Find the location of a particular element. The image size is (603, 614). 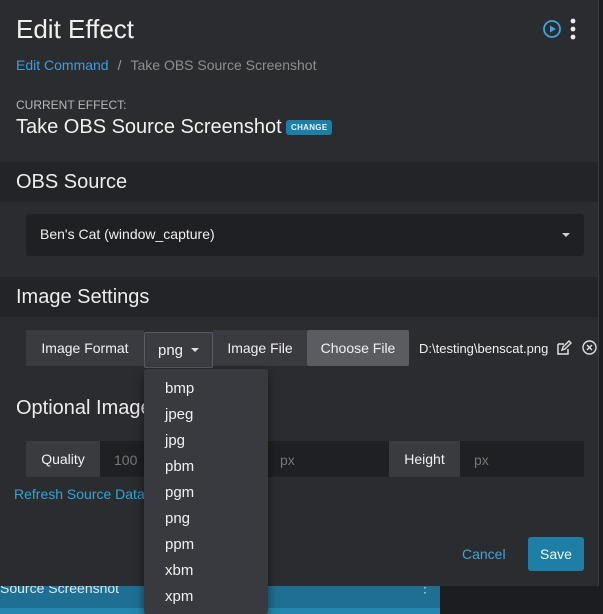

obs-source-heading: OBS Source is located at coordinates (72, 182).